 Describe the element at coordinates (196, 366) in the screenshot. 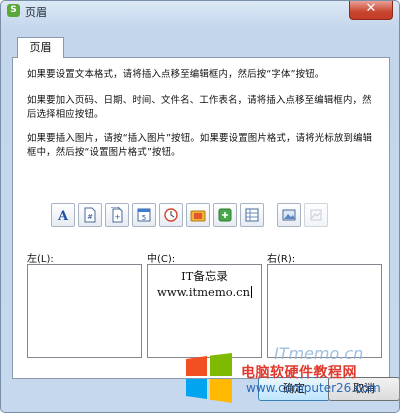

I see `logo-red-pane` at that location.